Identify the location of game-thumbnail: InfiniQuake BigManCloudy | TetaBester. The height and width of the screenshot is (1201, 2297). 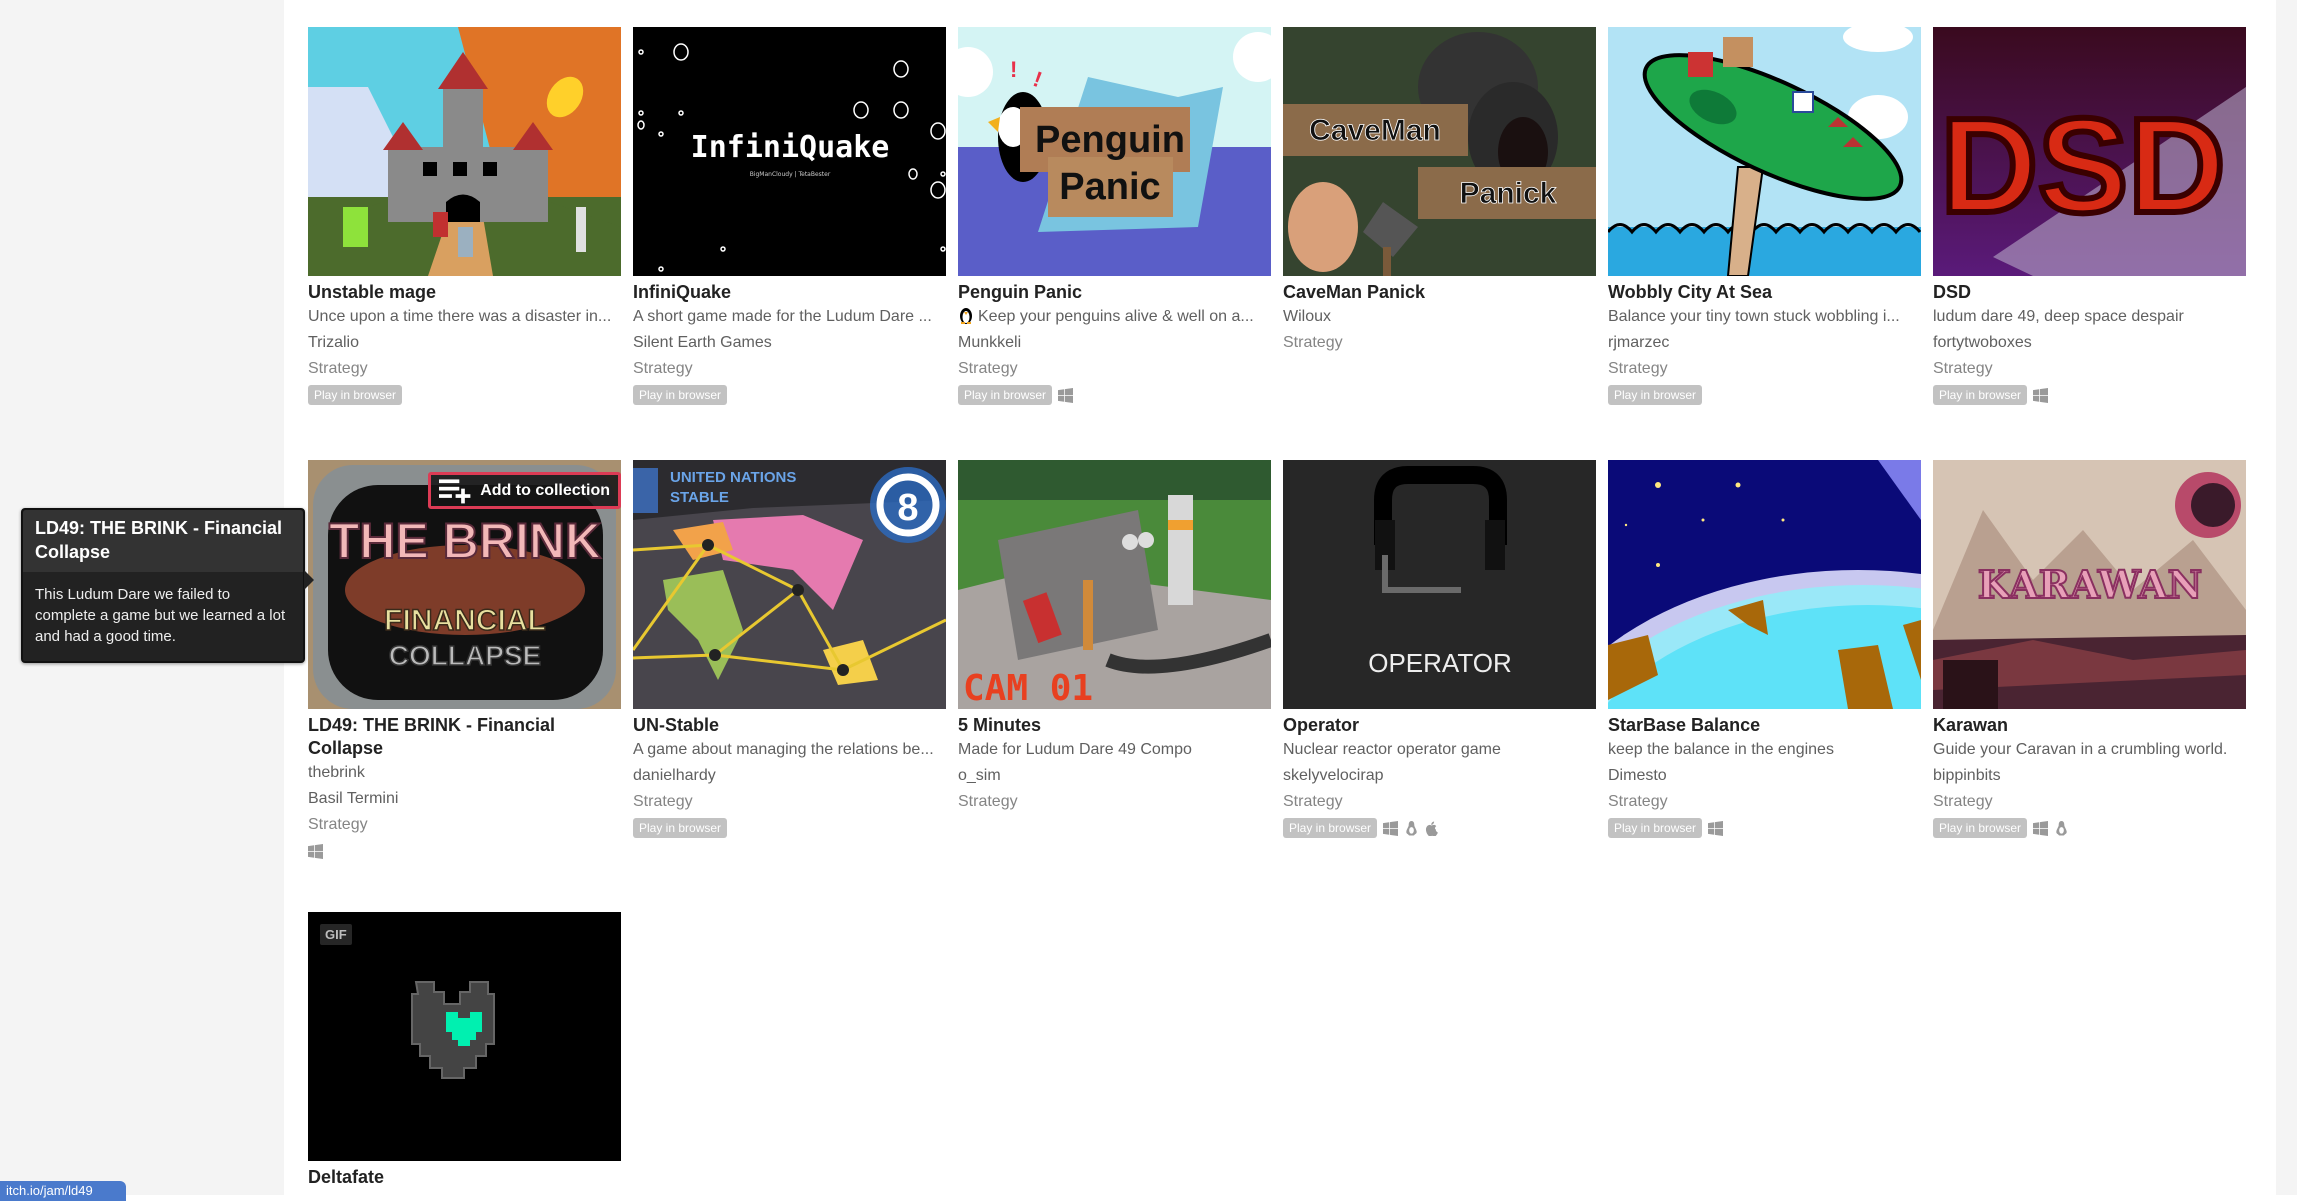
(789, 151).